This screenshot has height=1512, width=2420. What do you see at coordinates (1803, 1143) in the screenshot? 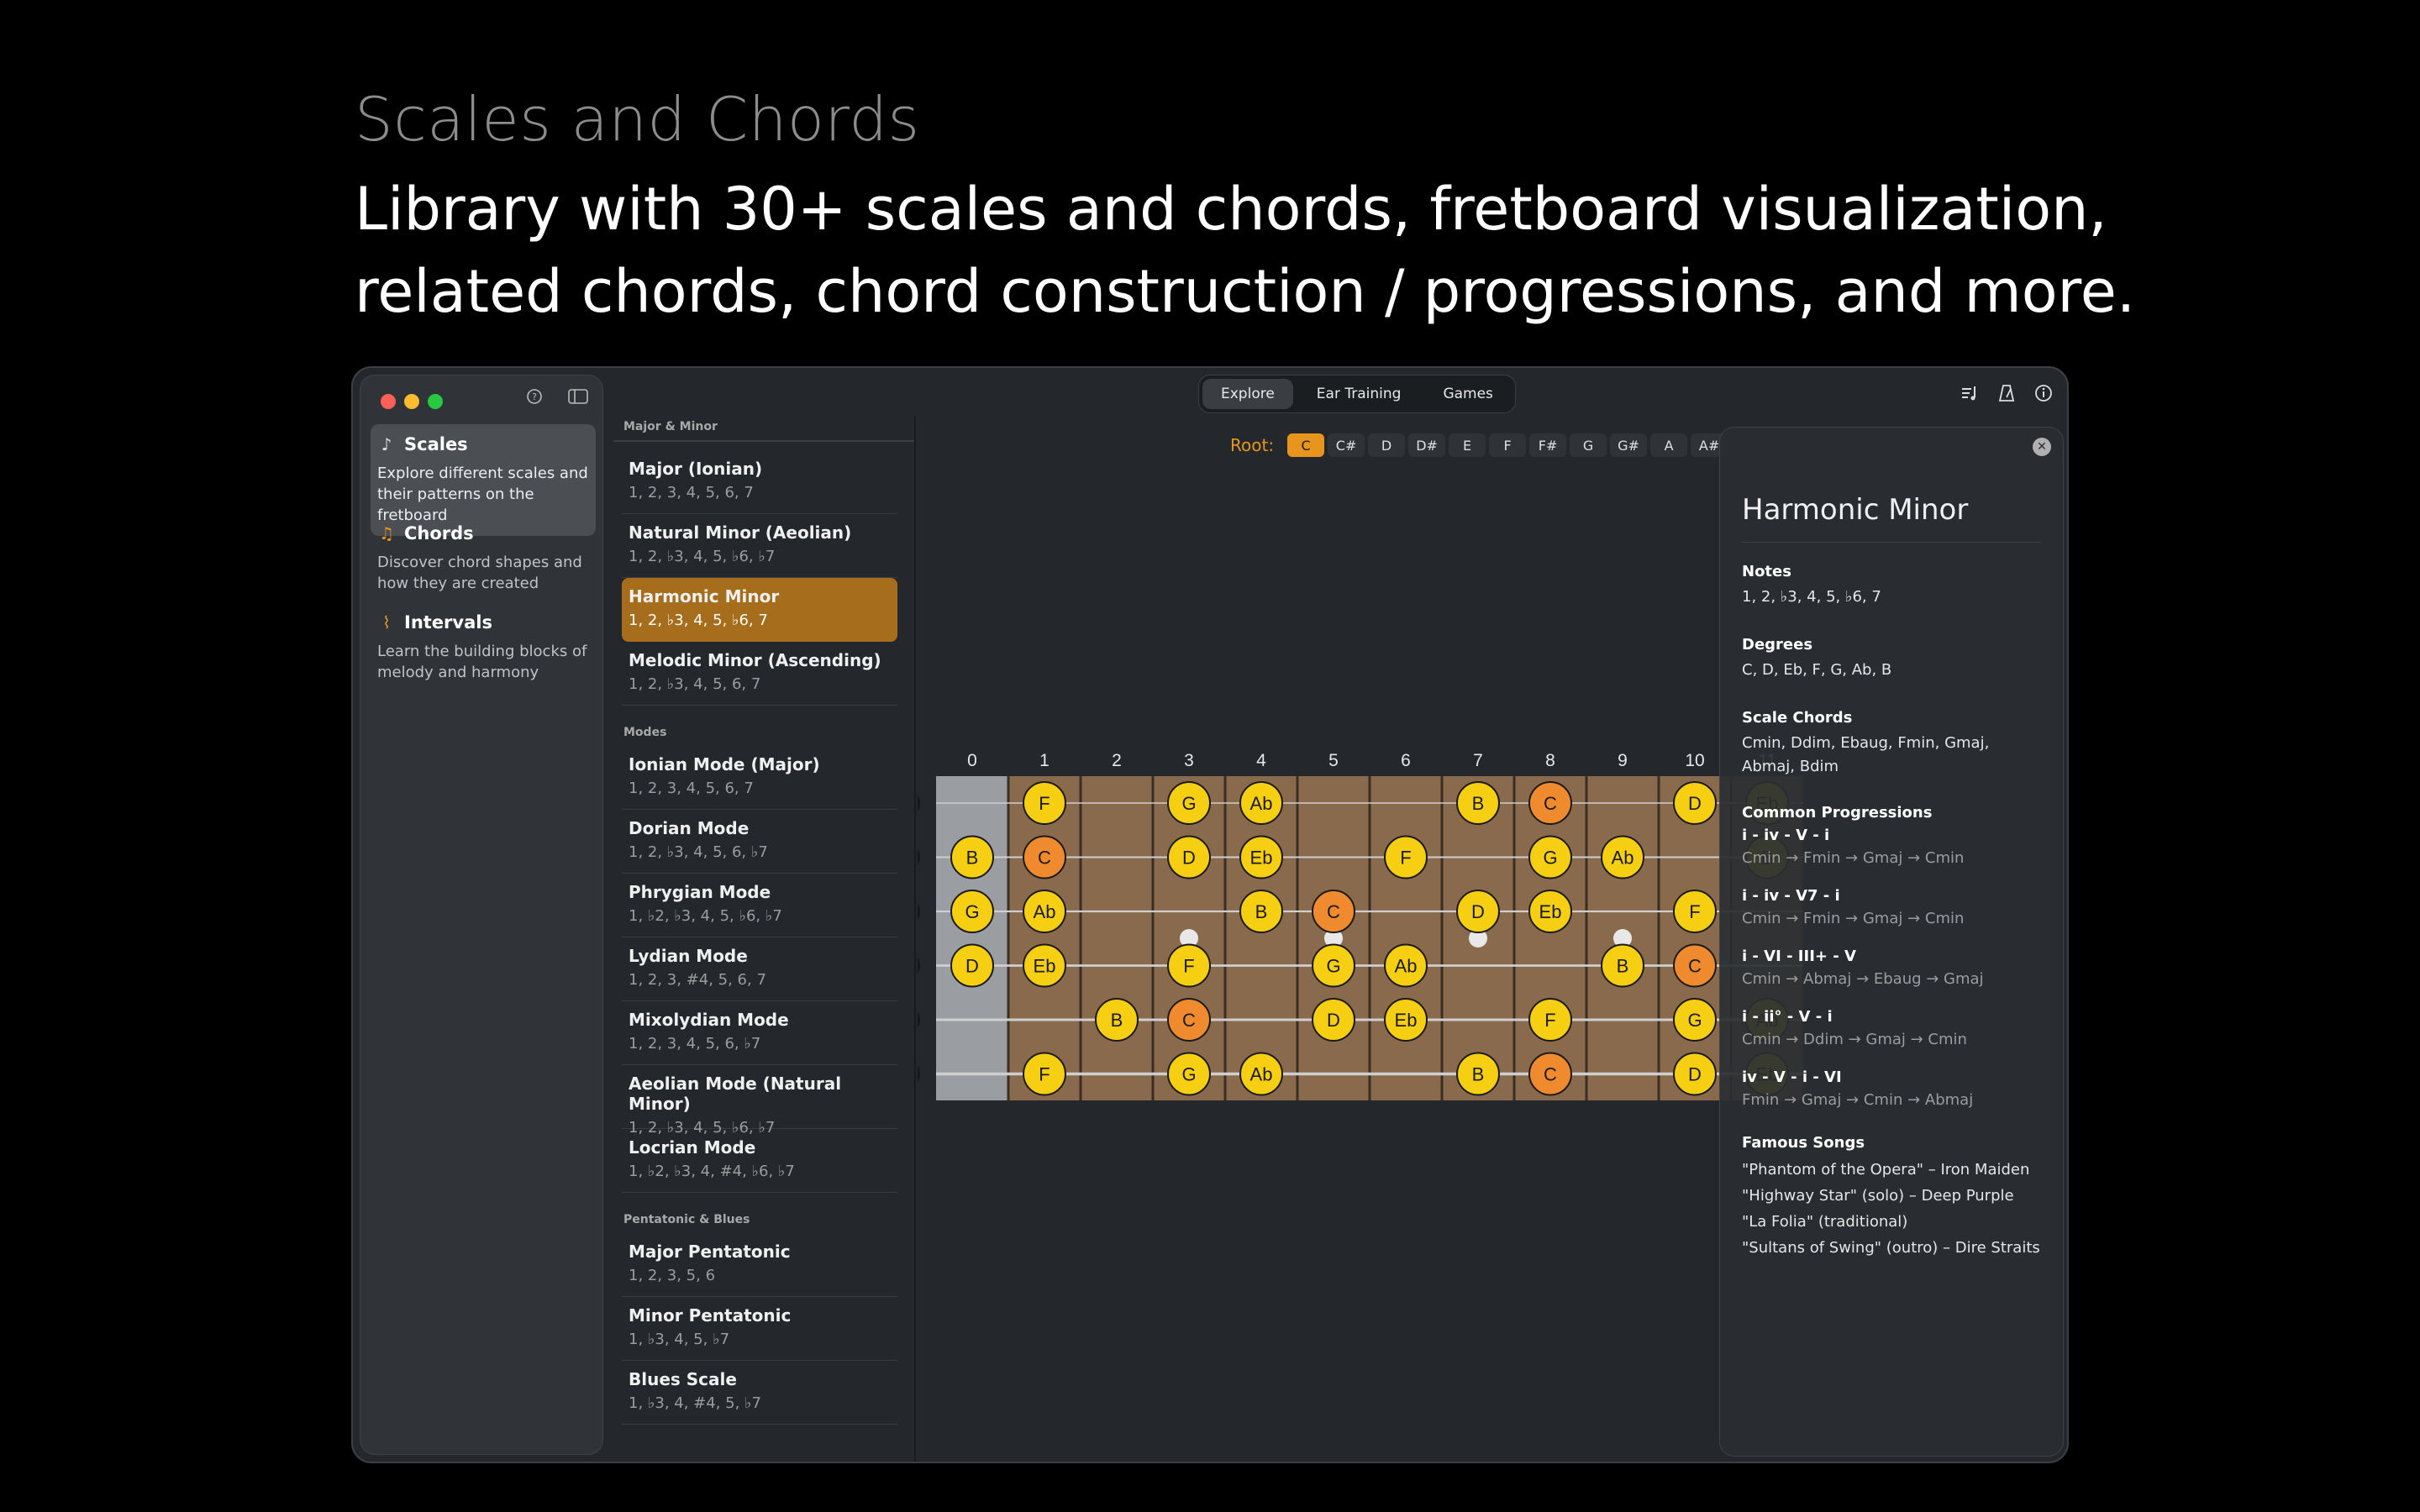
I see `famous-songs-heading: Famous Songs` at bounding box center [1803, 1143].